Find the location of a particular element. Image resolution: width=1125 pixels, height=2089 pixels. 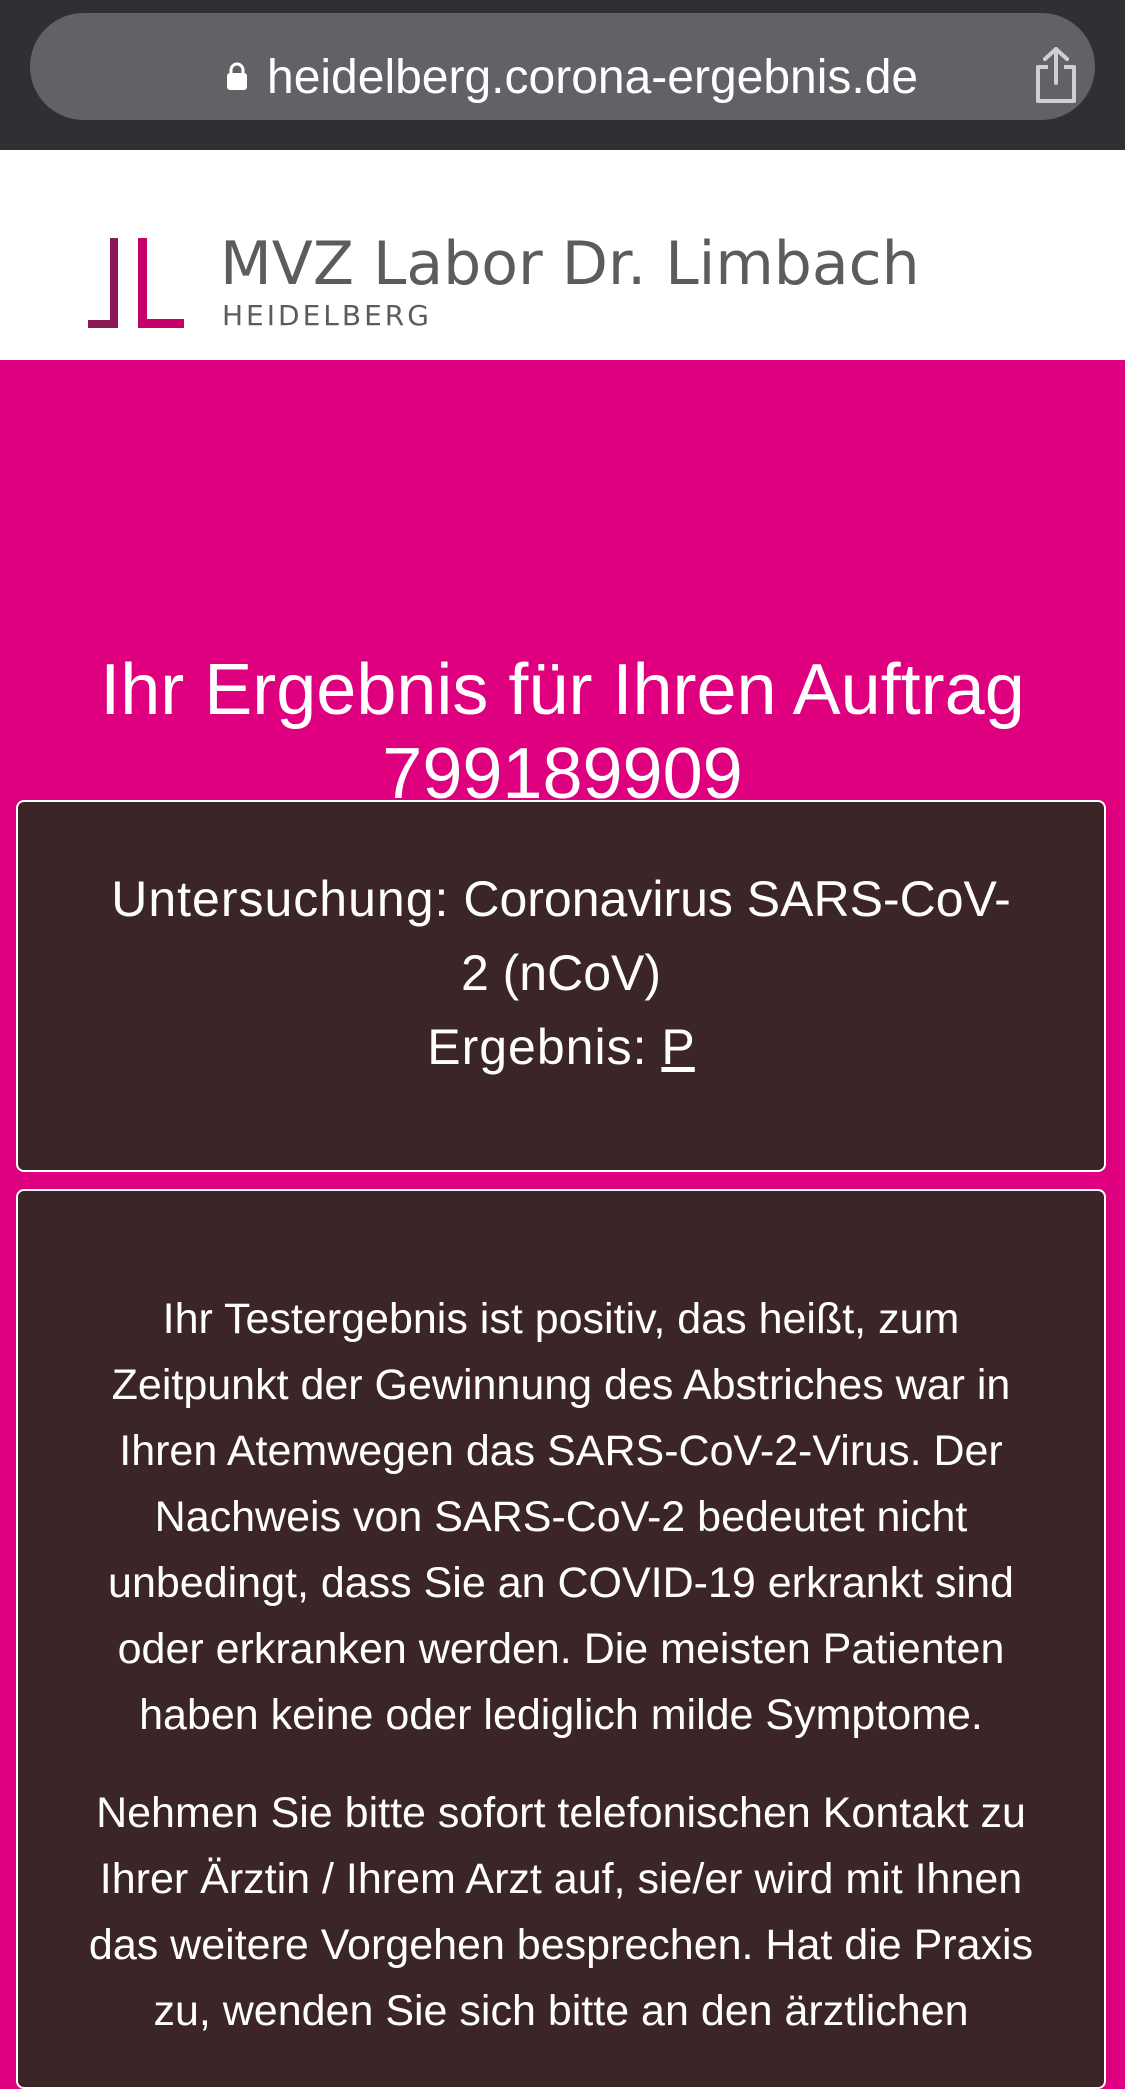

result-value-link: P is located at coordinates (677, 1047).